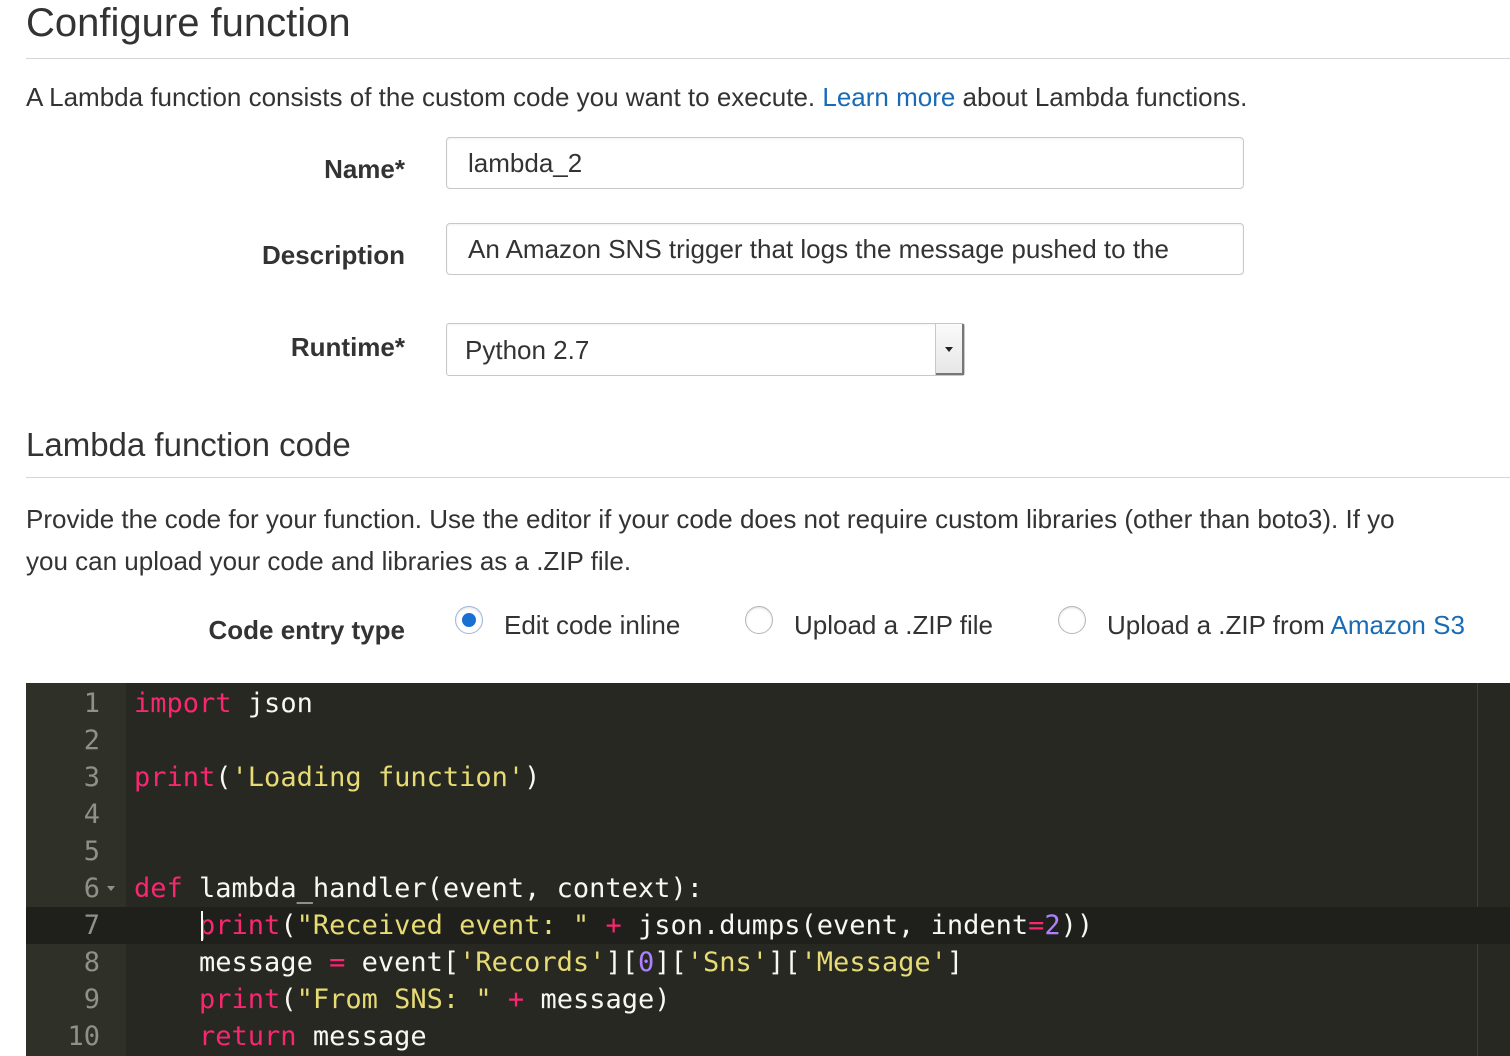 Image resolution: width=1510 pixels, height=1056 pixels. I want to click on chevron-down-icon, so click(949, 349).